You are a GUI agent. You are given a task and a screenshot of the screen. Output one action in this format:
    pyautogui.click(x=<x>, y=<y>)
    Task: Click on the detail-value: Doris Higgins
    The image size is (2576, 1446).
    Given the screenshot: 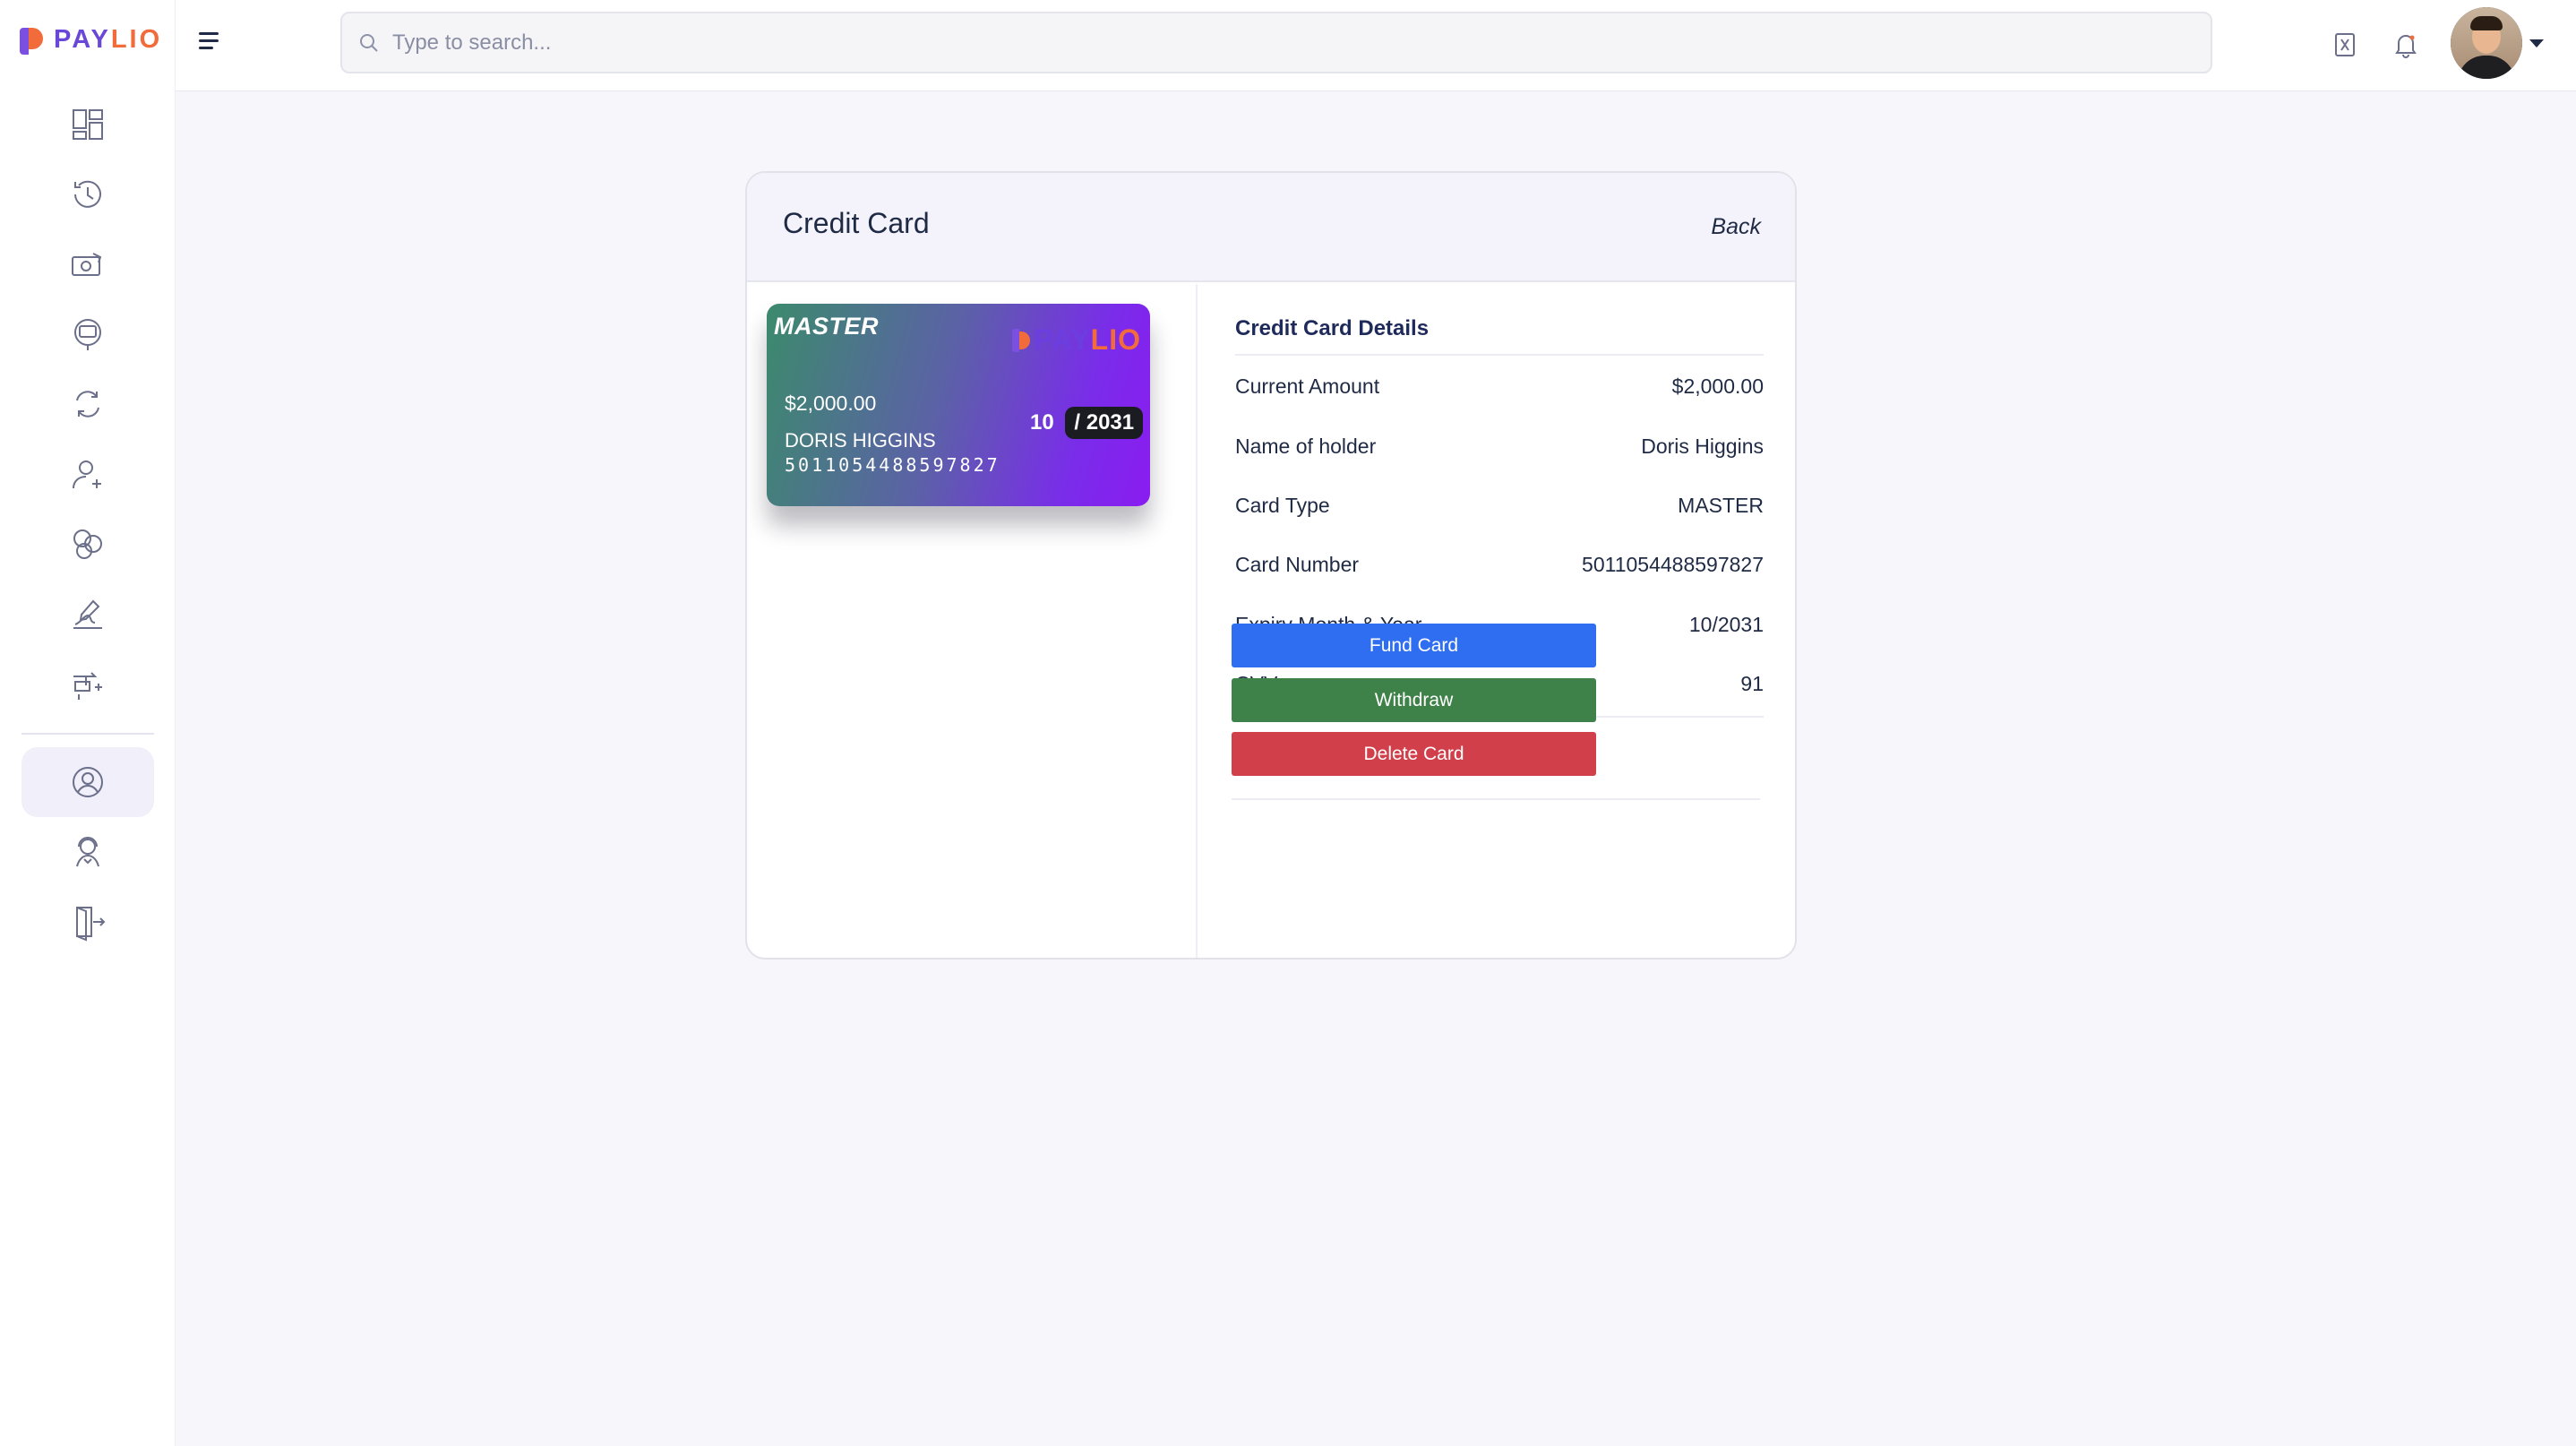 What is the action you would take?
    pyautogui.click(x=1702, y=446)
    